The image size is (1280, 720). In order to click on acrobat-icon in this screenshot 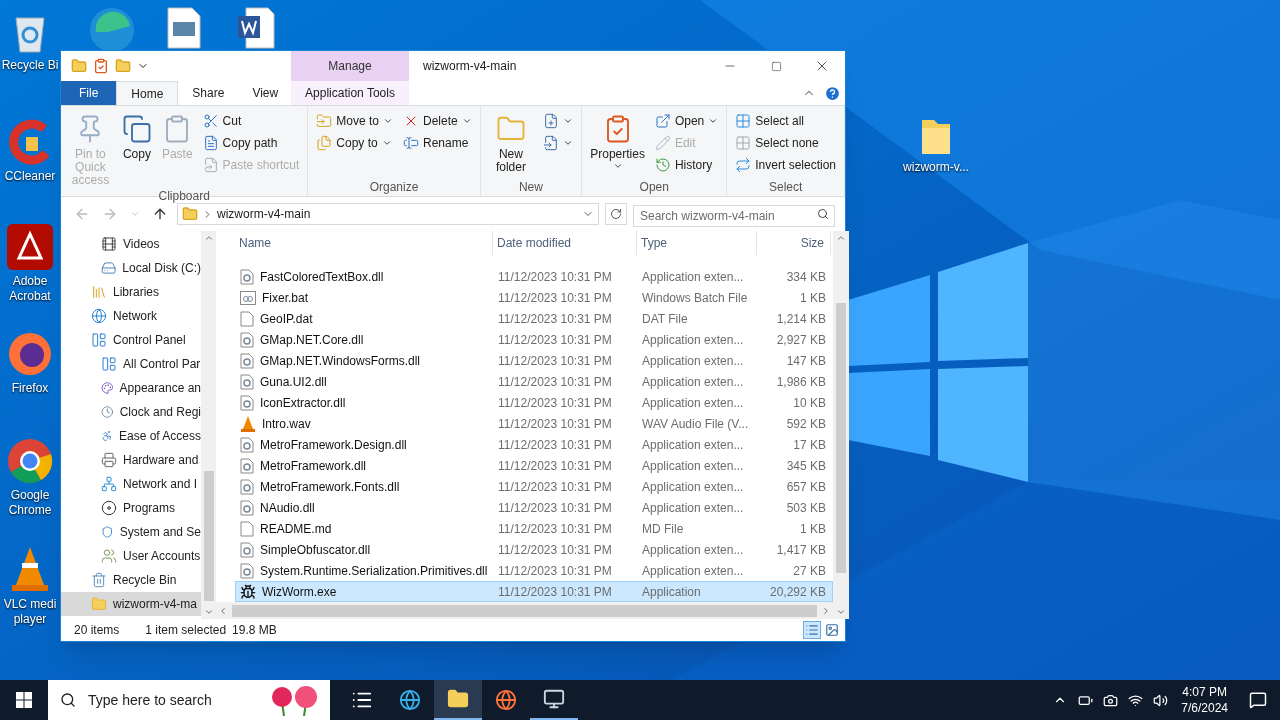, I will do `click(30, 247)`.